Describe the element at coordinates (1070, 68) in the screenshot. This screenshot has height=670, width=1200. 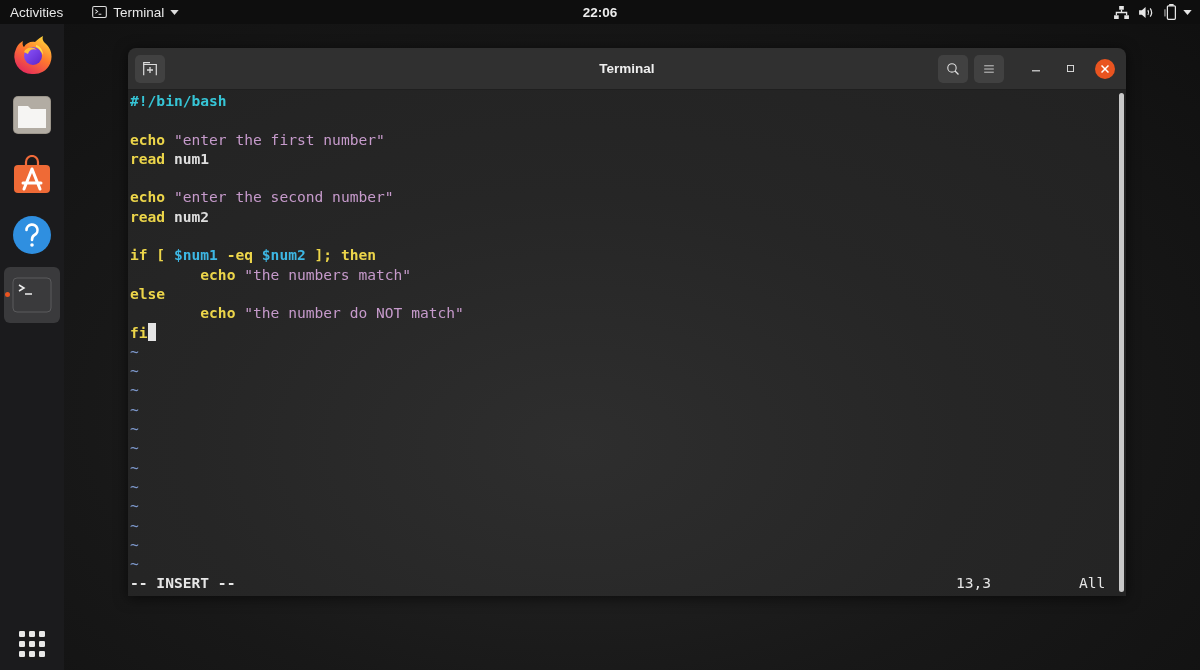
I see `maximize-icon` at that location.